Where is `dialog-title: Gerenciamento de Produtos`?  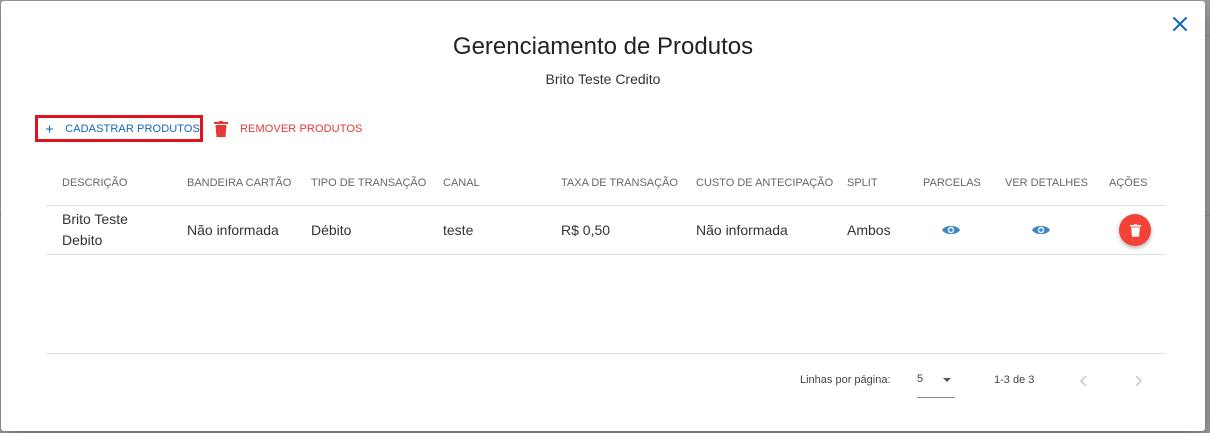
dialog-title: Gerenciamento de Produtos is located at coordinates (603, 46).